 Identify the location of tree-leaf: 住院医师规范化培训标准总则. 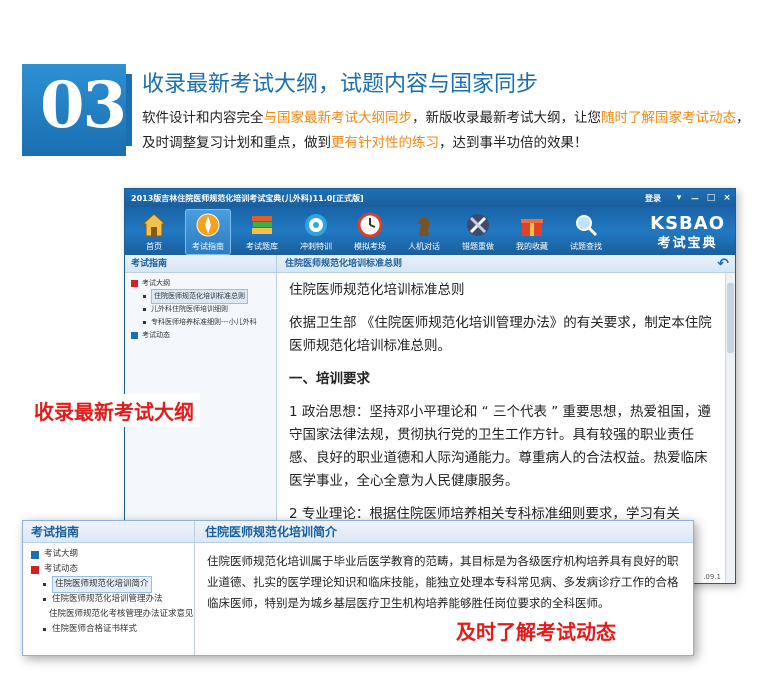
(200, 296).